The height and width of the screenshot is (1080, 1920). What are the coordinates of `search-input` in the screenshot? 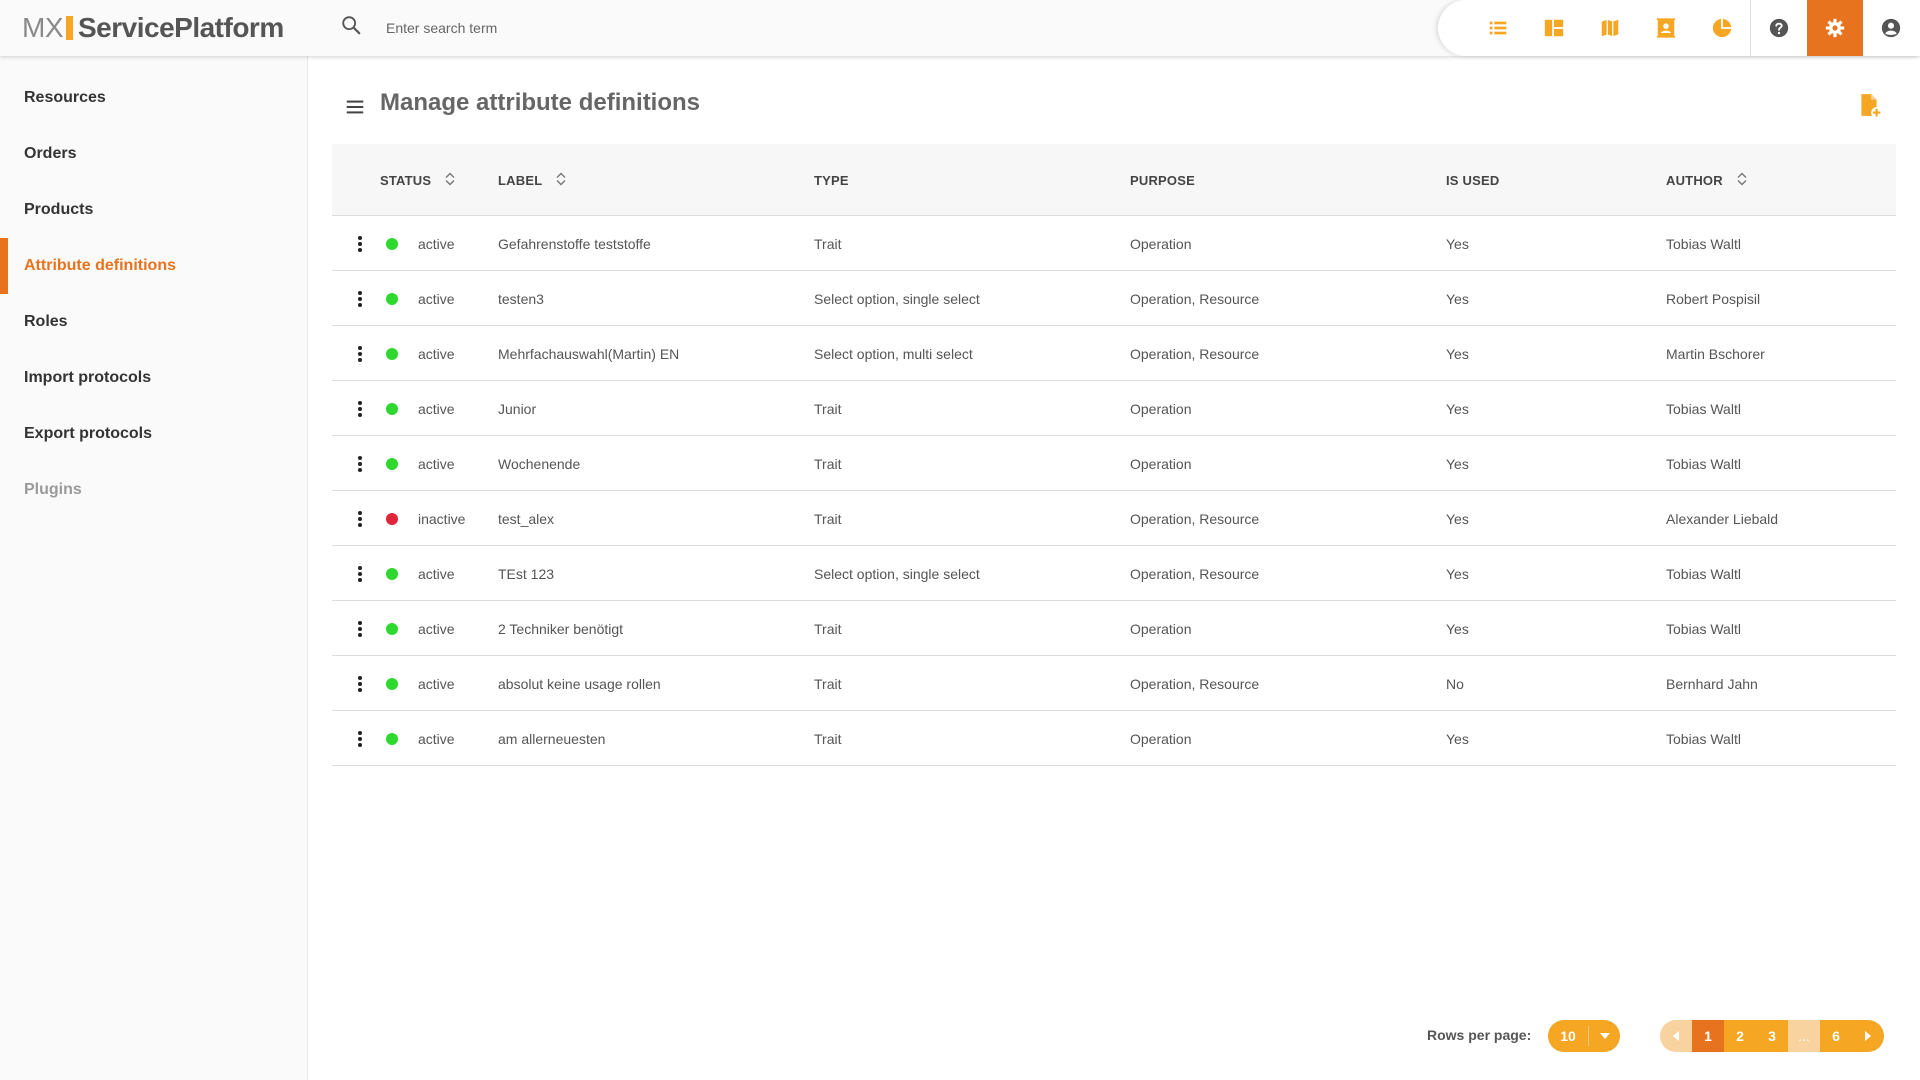 It's located at (586, 27).